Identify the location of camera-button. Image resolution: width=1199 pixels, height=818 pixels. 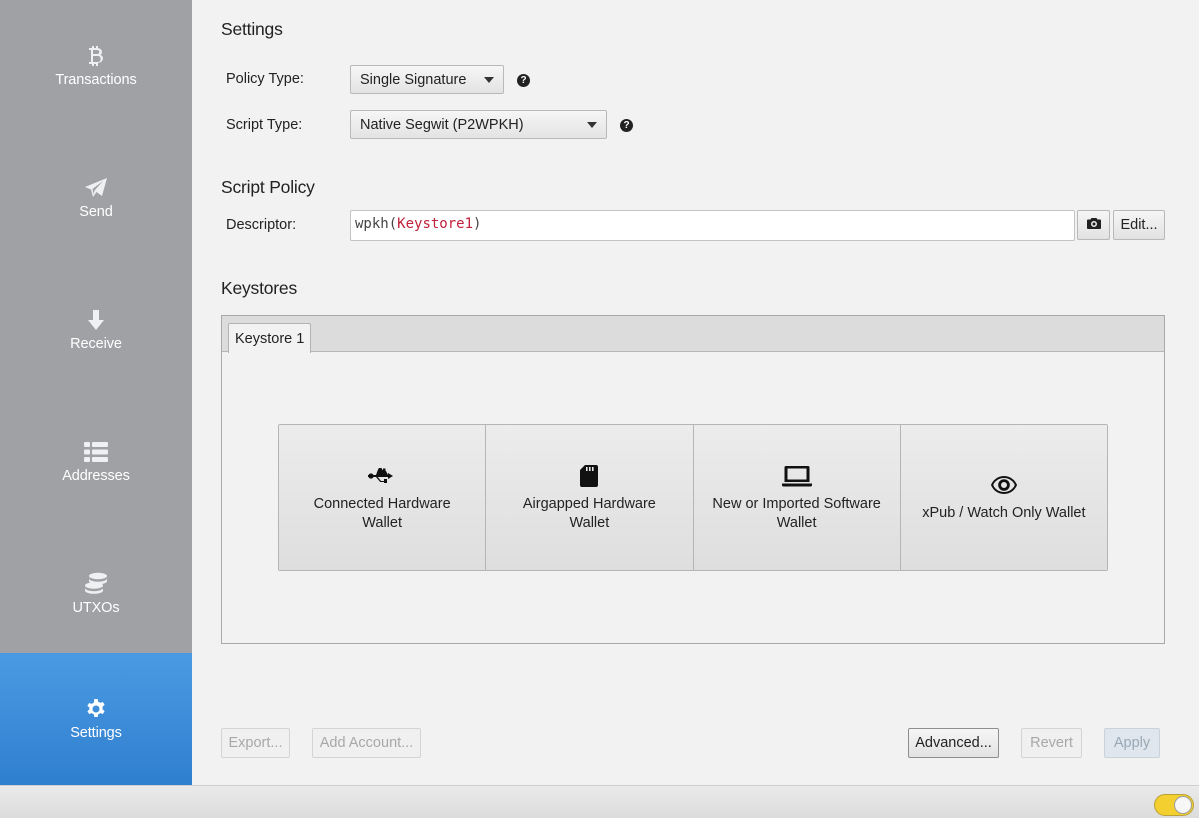
(1093, 225).